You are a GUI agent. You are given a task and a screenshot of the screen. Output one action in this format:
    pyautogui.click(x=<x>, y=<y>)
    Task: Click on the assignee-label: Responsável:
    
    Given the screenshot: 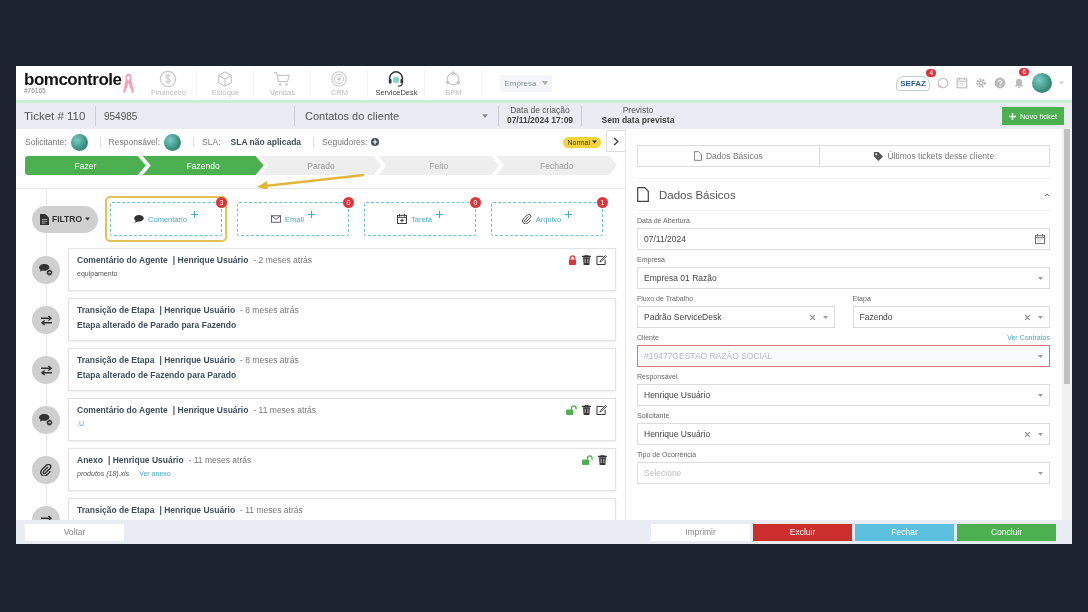 What is the action you would take?
    pyautogui.click(x=130, y=142)
    